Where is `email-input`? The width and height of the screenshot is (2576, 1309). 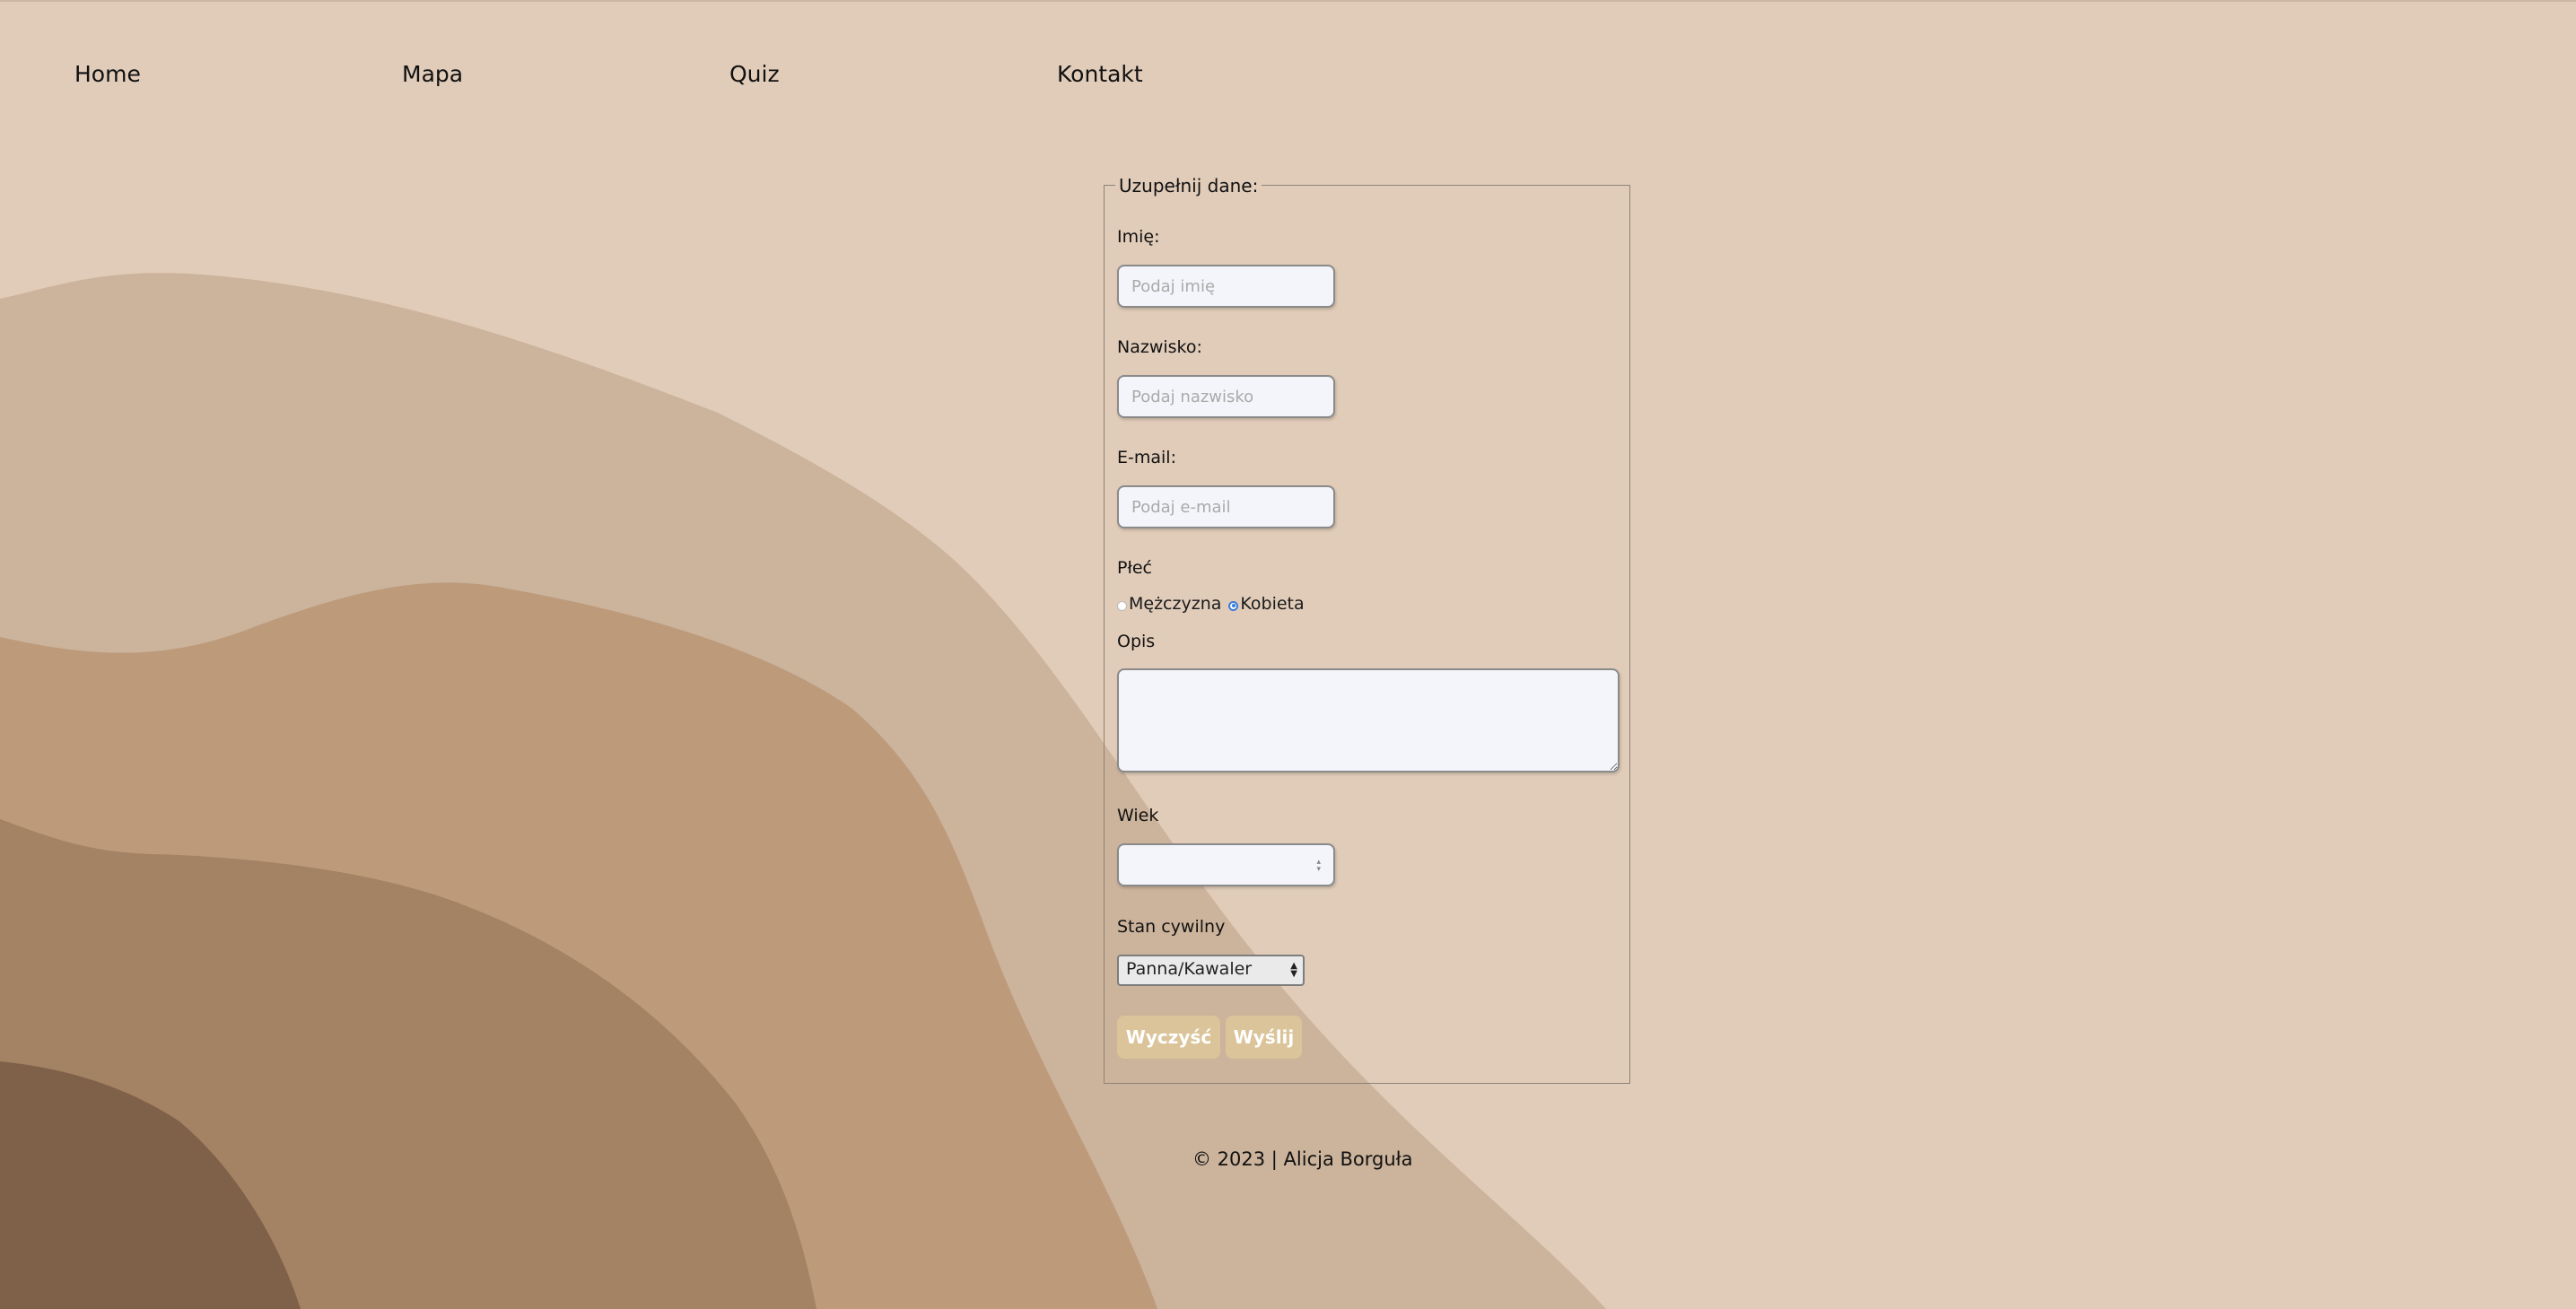
email-input is located at coordinates (1226, 506).